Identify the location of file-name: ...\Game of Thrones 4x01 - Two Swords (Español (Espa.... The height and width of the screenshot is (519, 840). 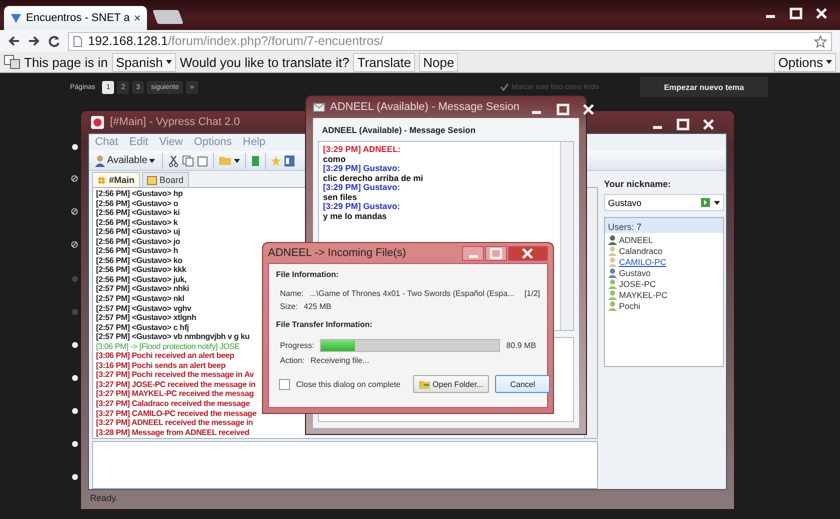
(413, 293).